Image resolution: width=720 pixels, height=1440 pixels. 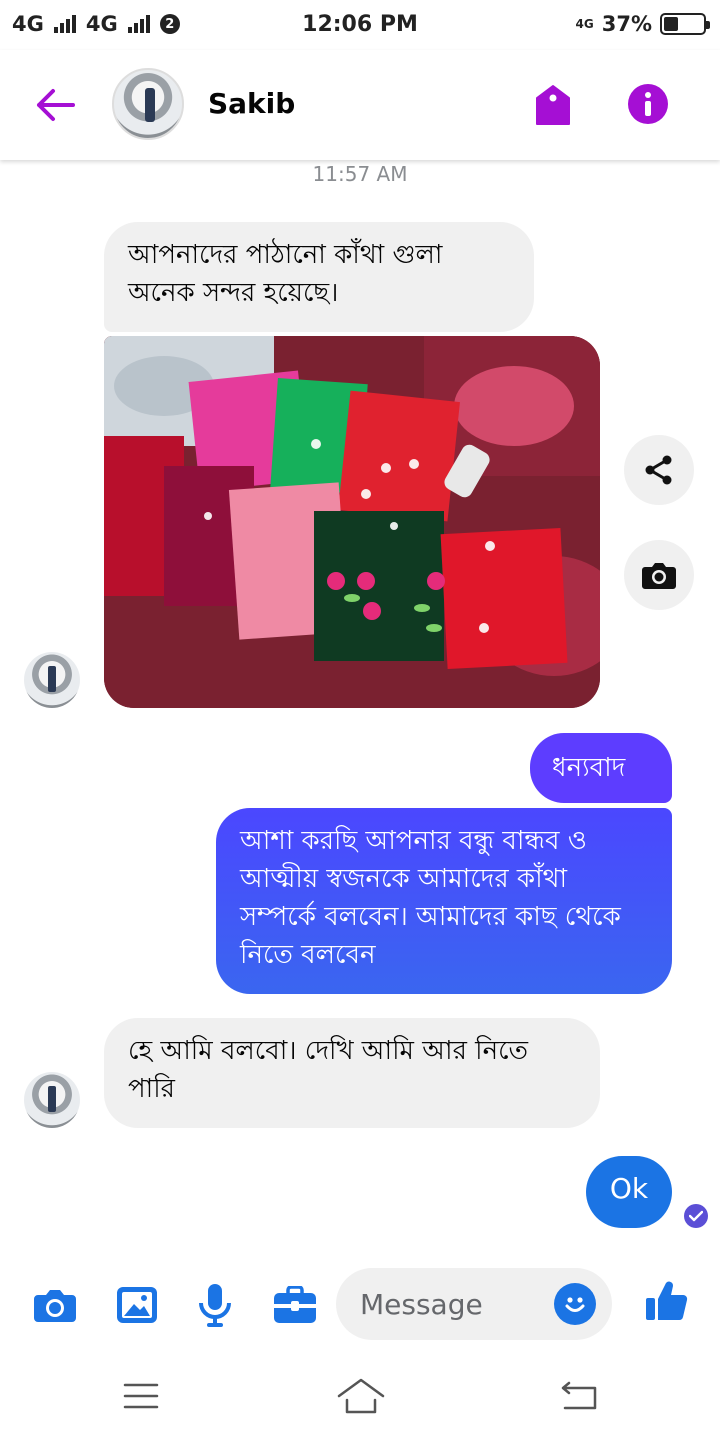 What do you see at coordinates (352, 1073) in the screenshot?
I see `incoming-message: হে আমি বলবো। দেখি আমি আর নিতে পারি` at bounding box center [352, 1073].